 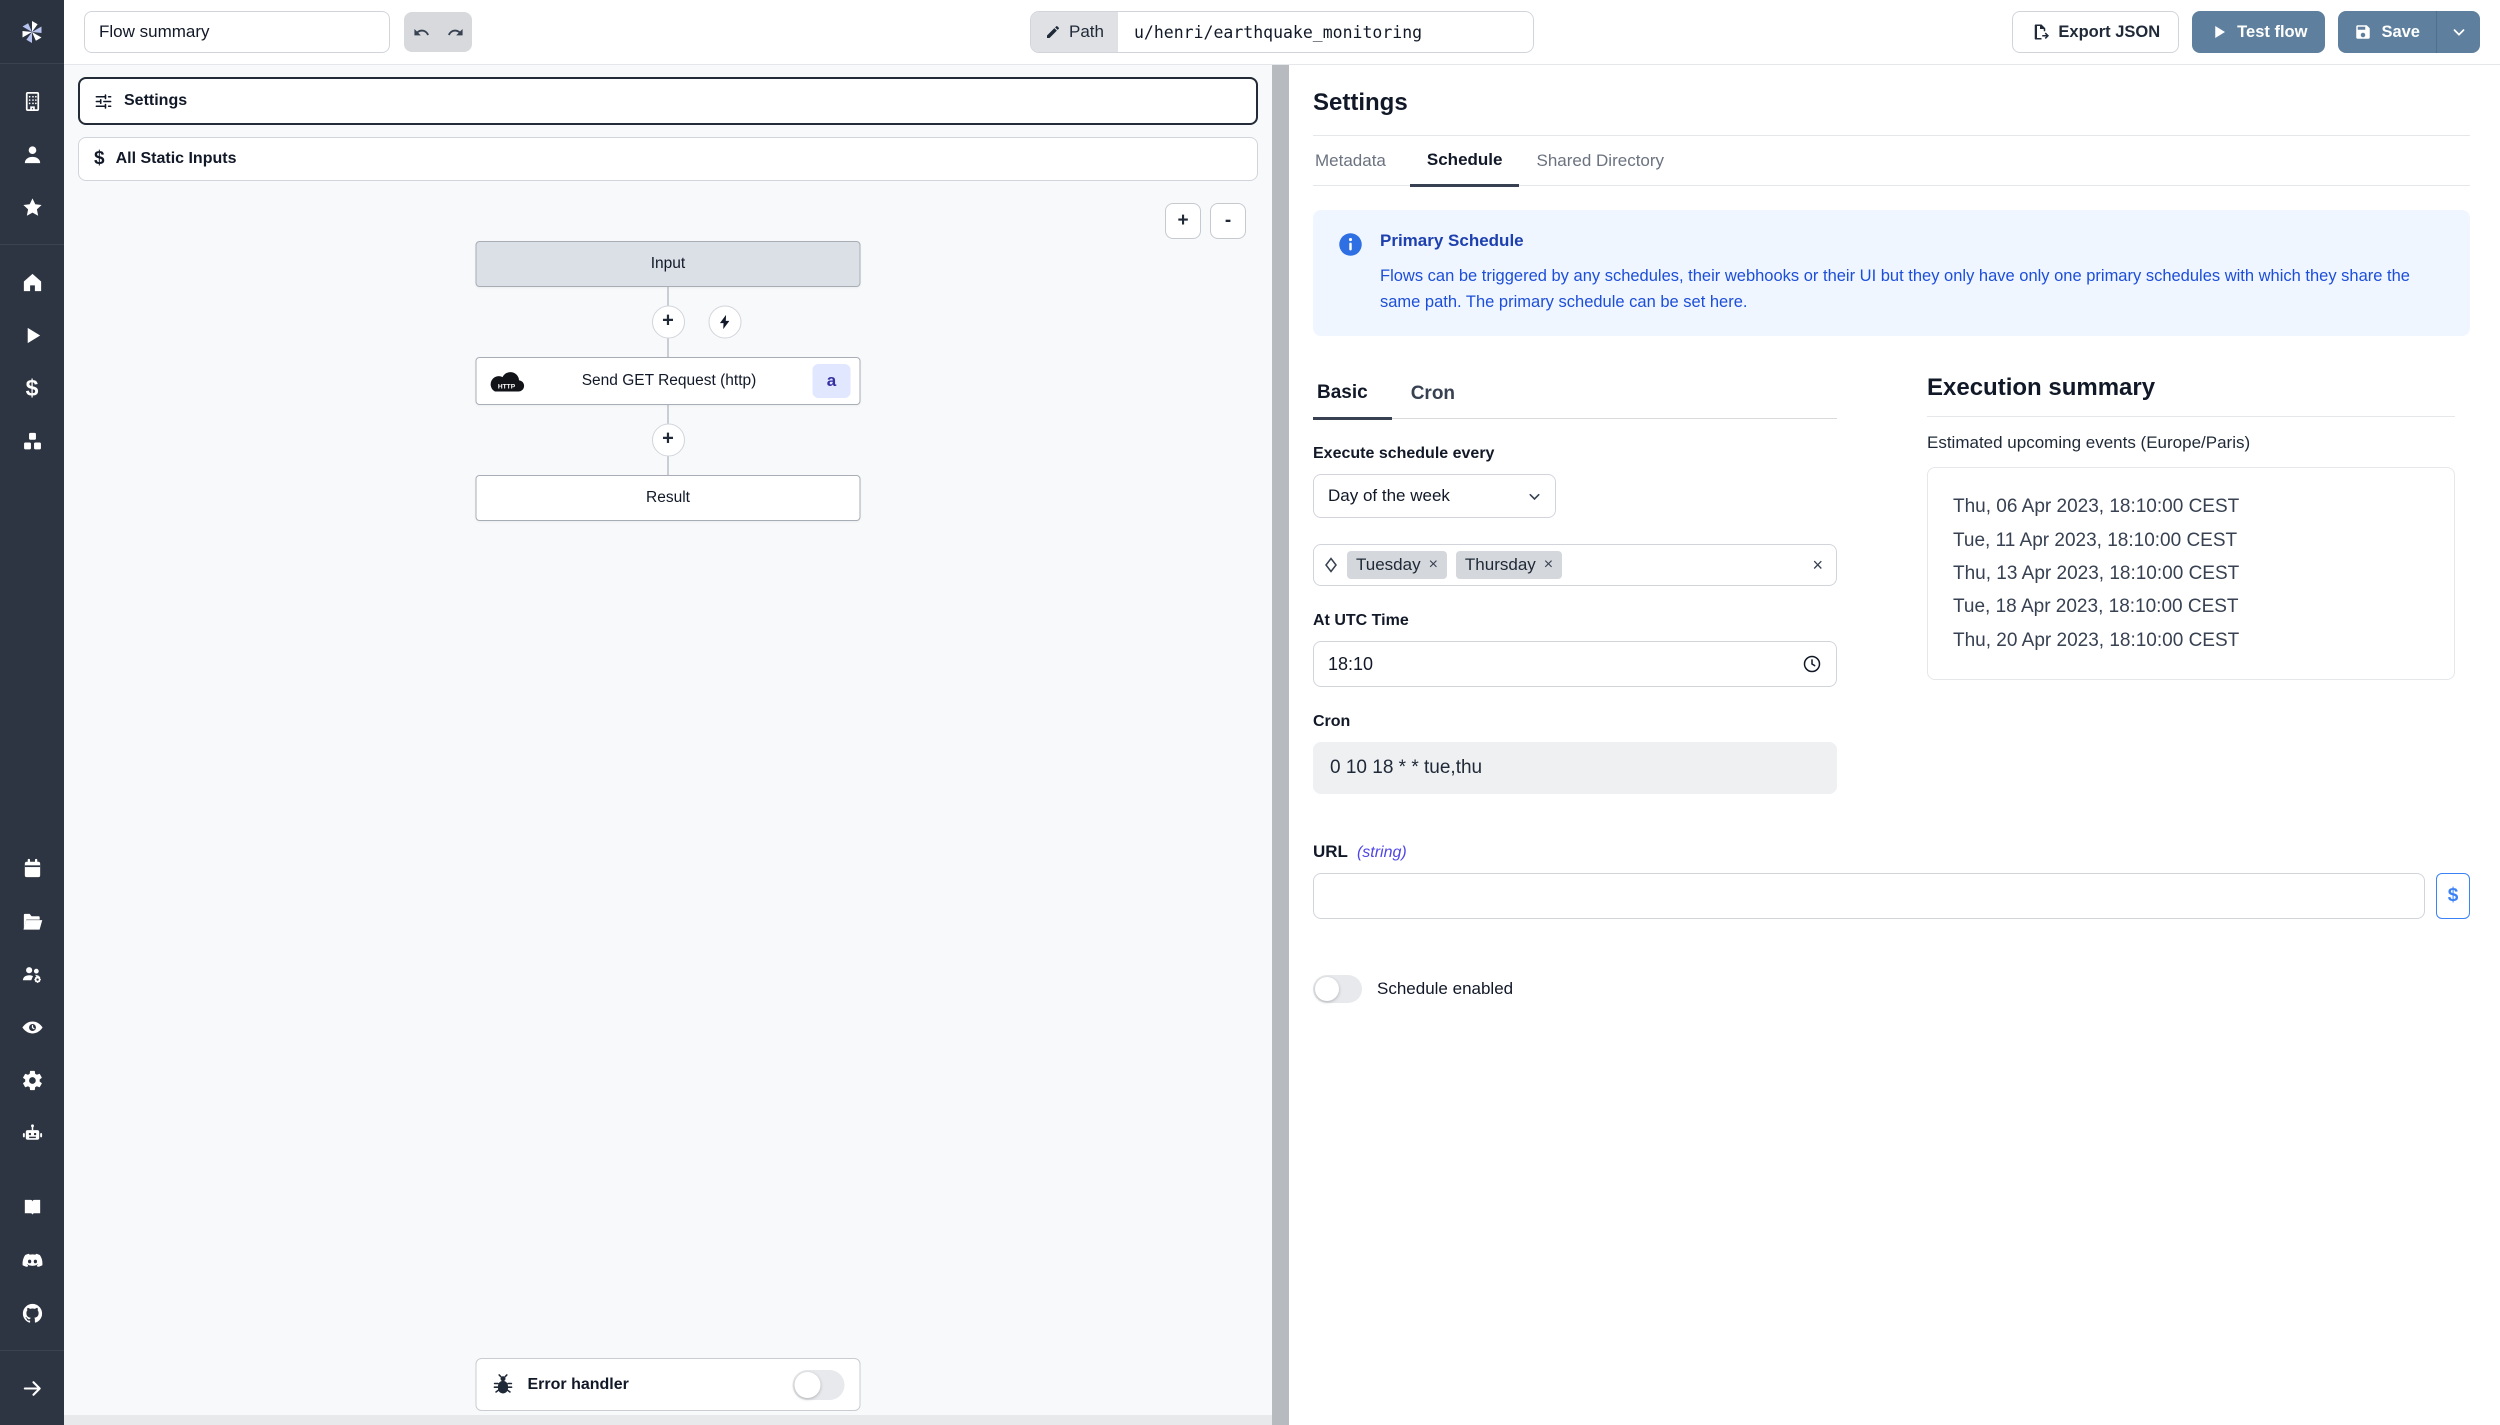 What do you see at coordinates (1428, 664) in the screenshot?
I see `utc-time-input` at bounding box center [1428, 664].